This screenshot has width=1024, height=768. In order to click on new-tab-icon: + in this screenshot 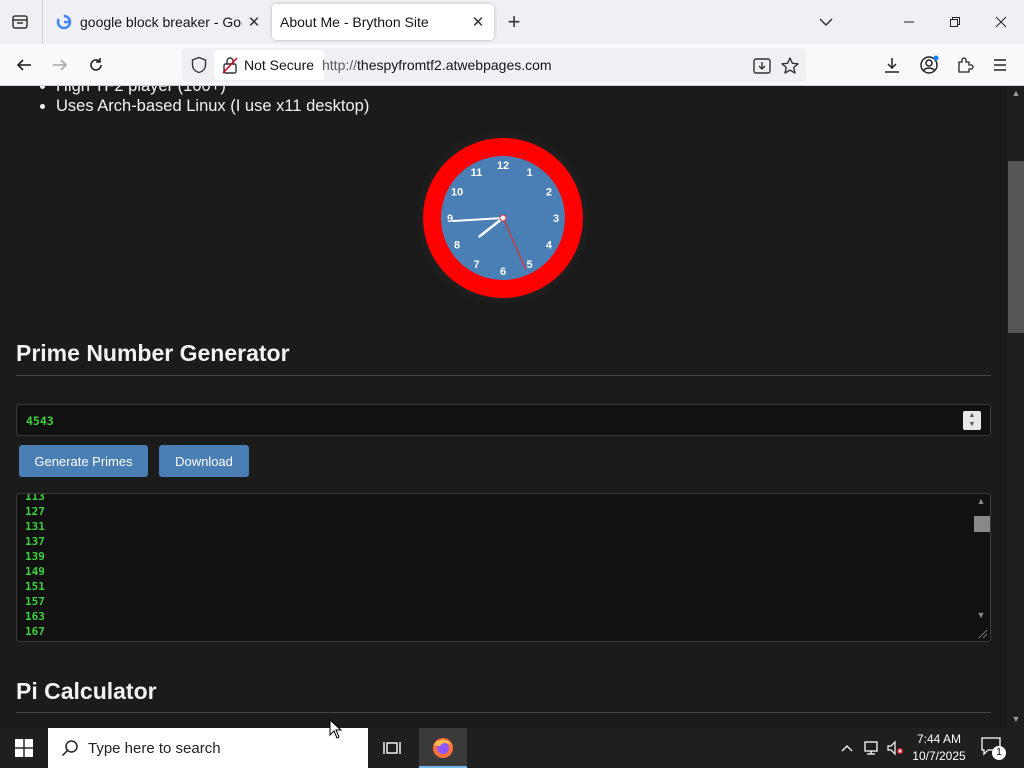, I will do `click(514, 22)`.